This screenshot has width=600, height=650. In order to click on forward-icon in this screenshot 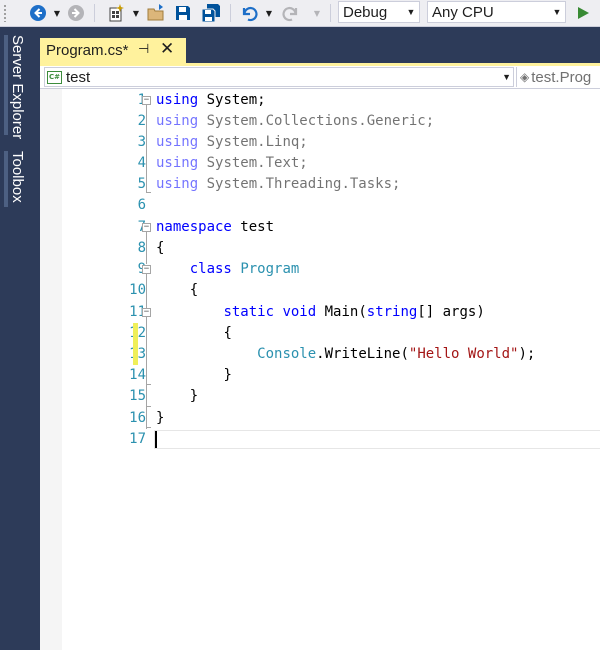, I will do `click(76, 13)`.